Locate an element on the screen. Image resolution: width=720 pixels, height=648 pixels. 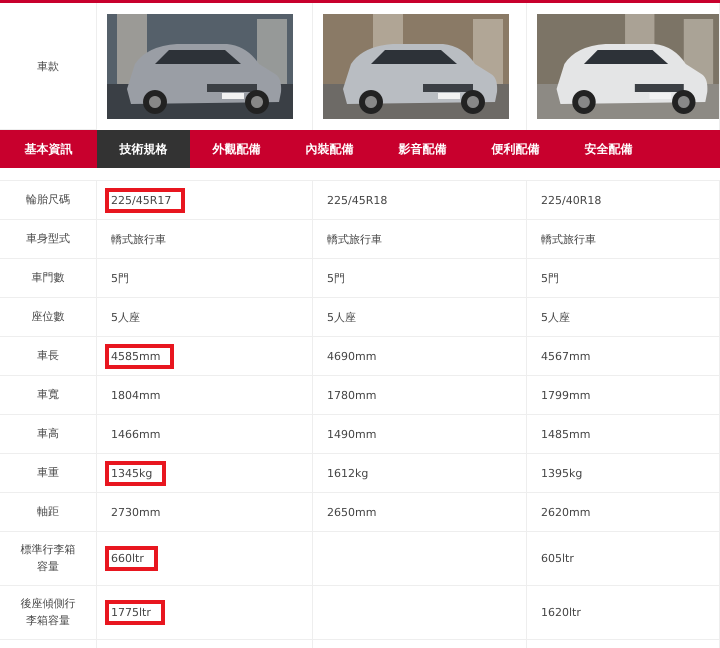
highlighted-value: 660ltr is located at coordinates (131, 558).